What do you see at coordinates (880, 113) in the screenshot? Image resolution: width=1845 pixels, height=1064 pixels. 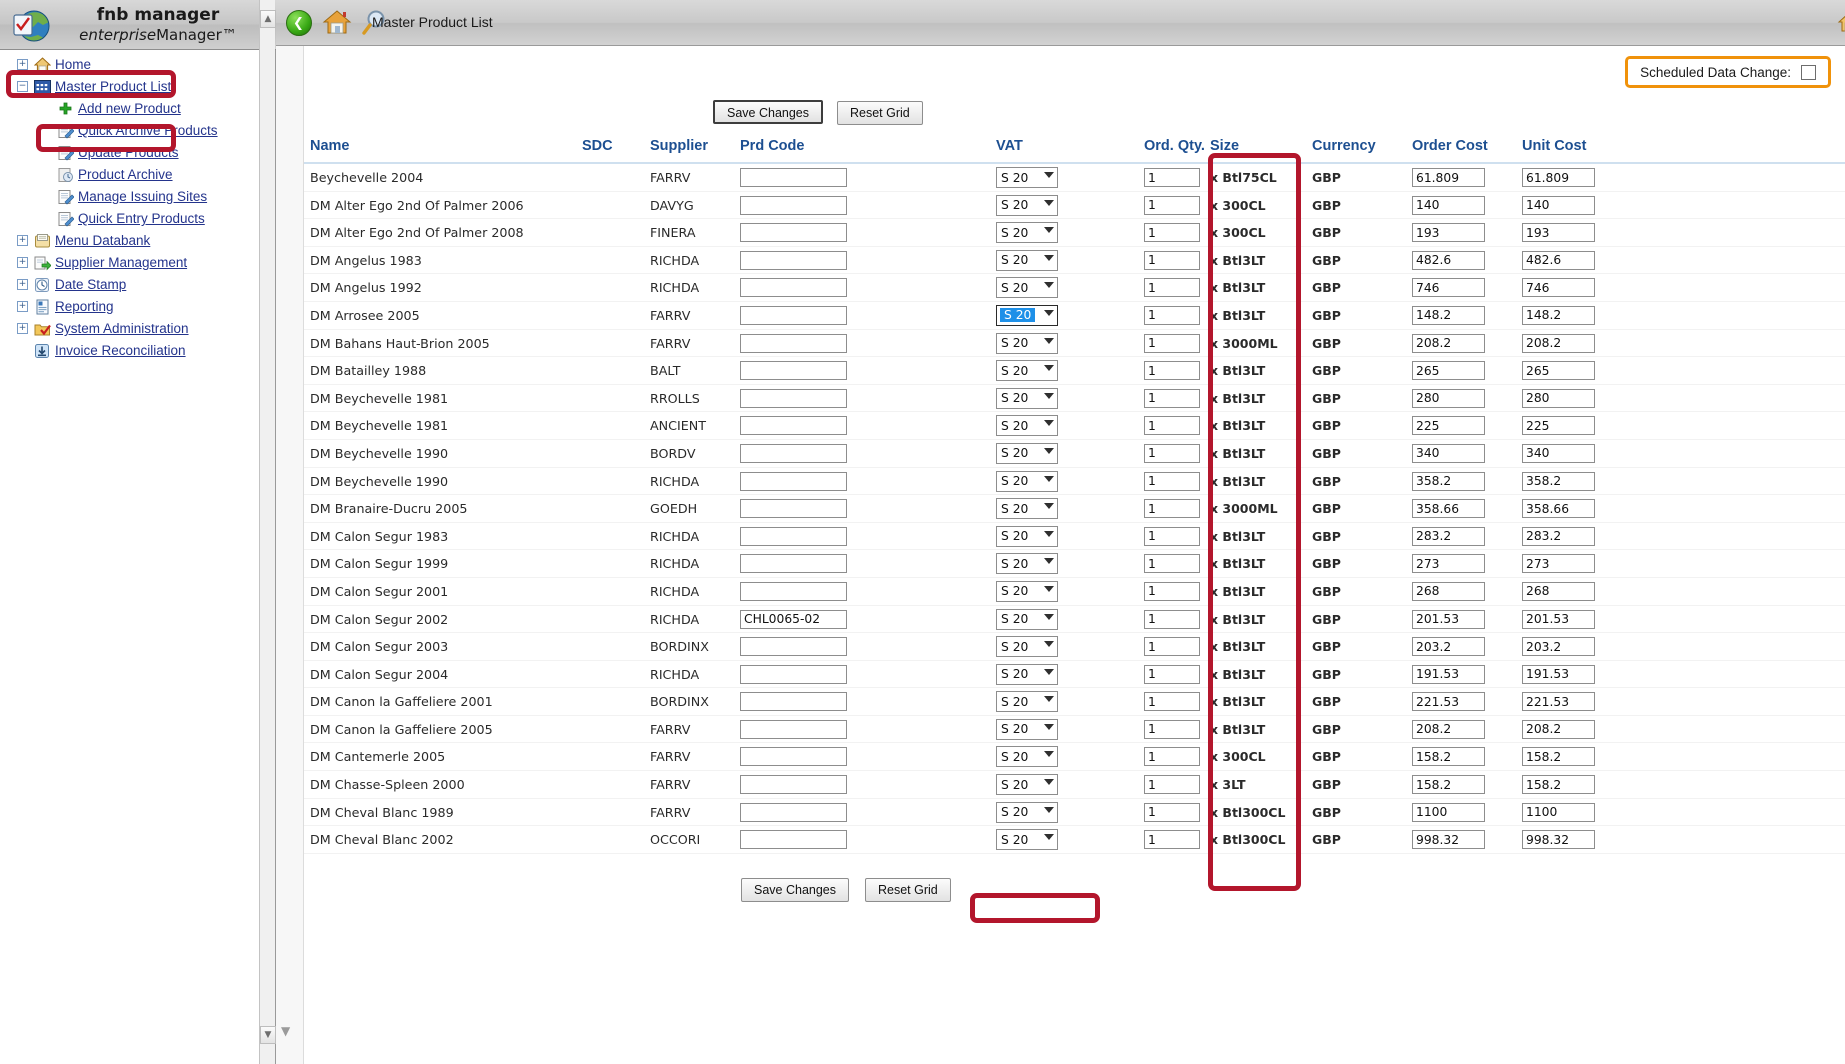 I see `reset-grid-button-top: Reset Grid` at bounding box center [880, 113].